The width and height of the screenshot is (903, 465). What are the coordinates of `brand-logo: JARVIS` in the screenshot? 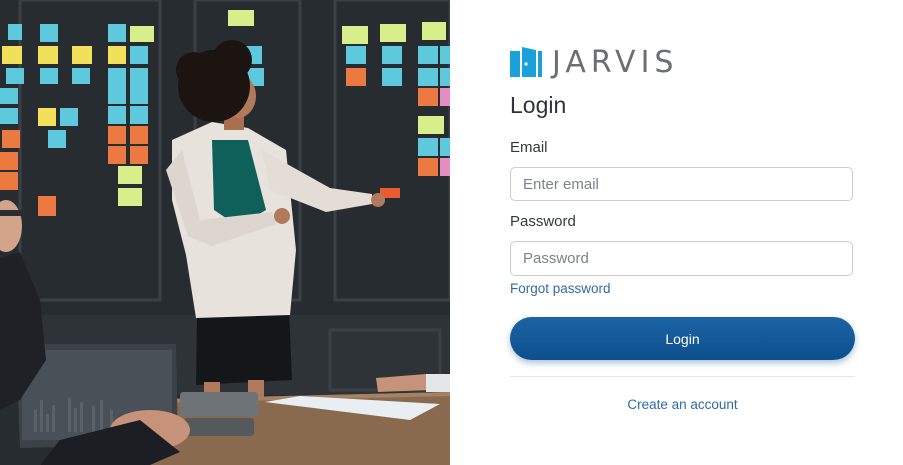 It's located at (594, 63).